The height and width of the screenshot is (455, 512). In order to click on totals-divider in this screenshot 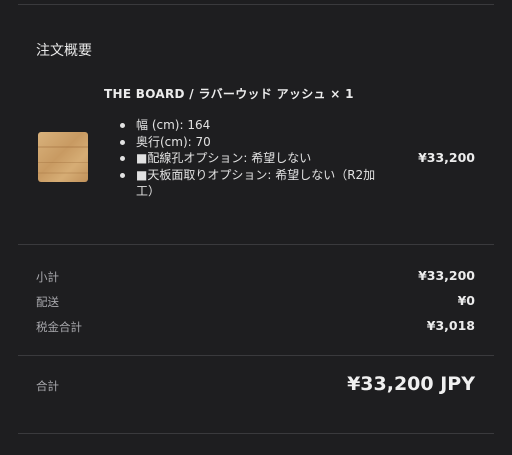, I will do `click(256, 355)`.